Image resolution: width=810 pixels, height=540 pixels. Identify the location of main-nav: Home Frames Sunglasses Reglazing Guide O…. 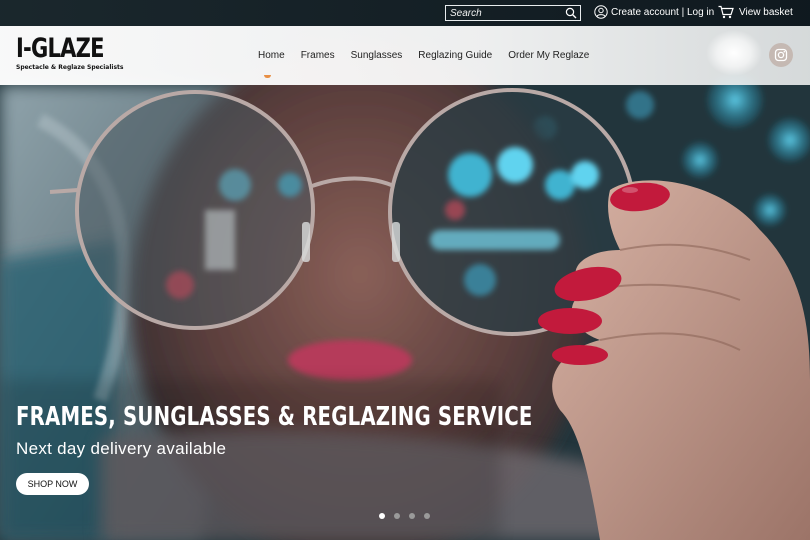
(431, 64).